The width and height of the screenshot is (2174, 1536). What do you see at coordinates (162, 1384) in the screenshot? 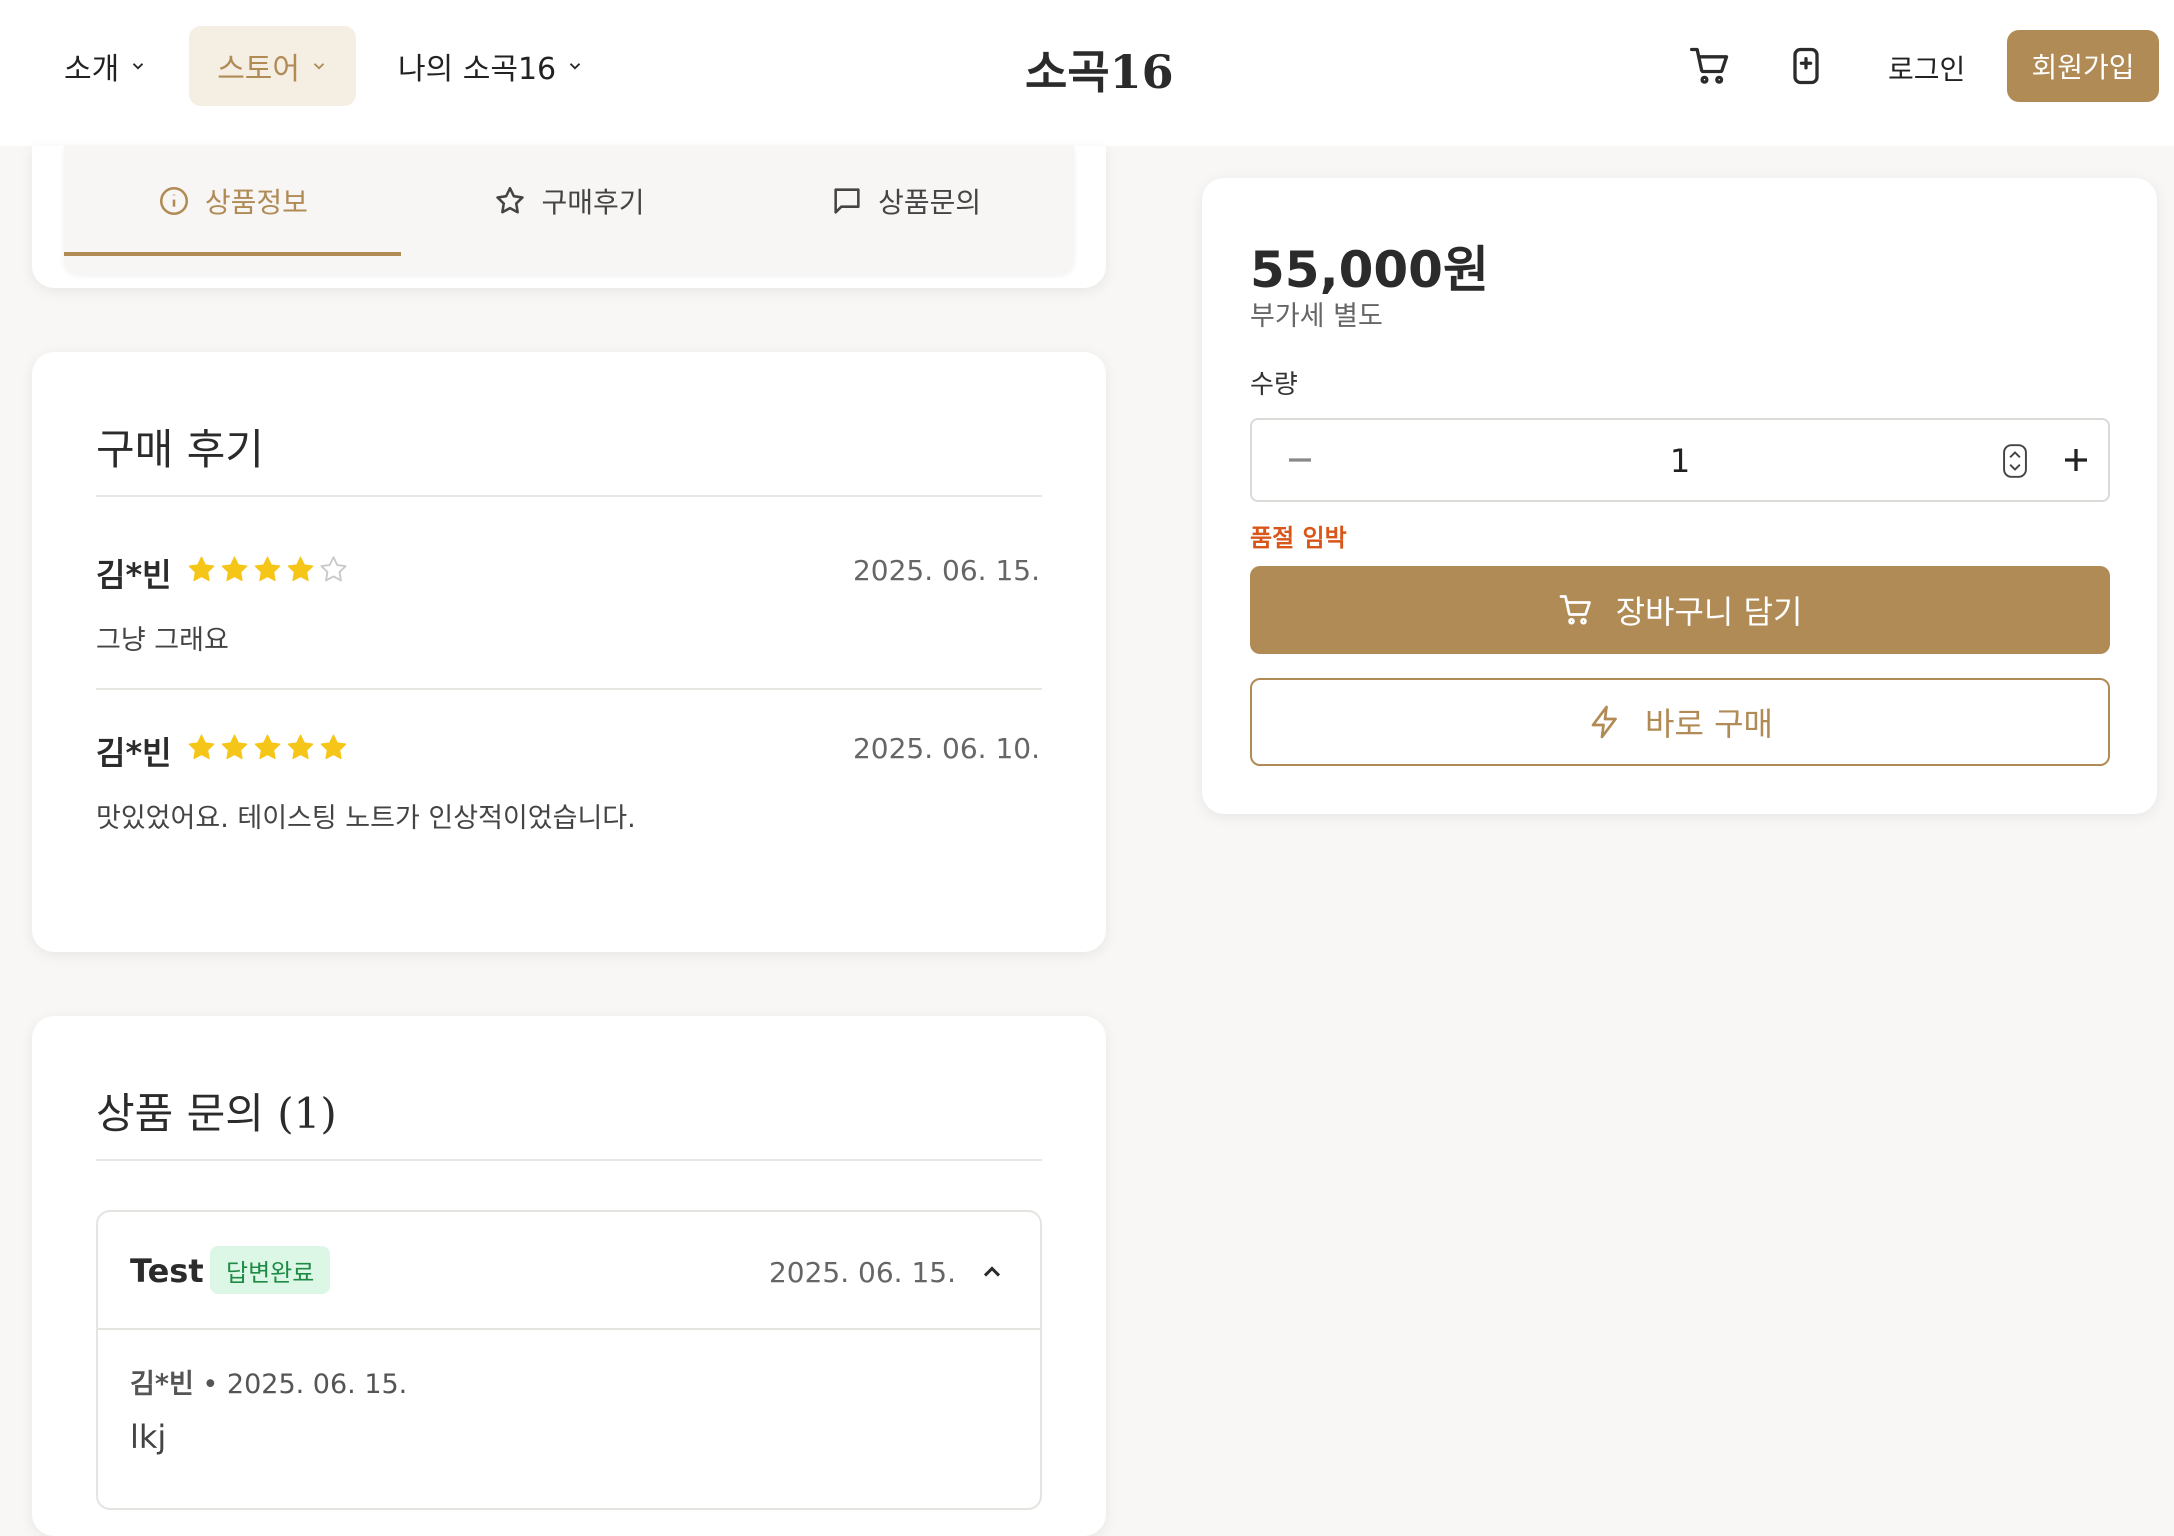
I see `inquiry-author: 김*빈` at bounding box center [162, 1384].